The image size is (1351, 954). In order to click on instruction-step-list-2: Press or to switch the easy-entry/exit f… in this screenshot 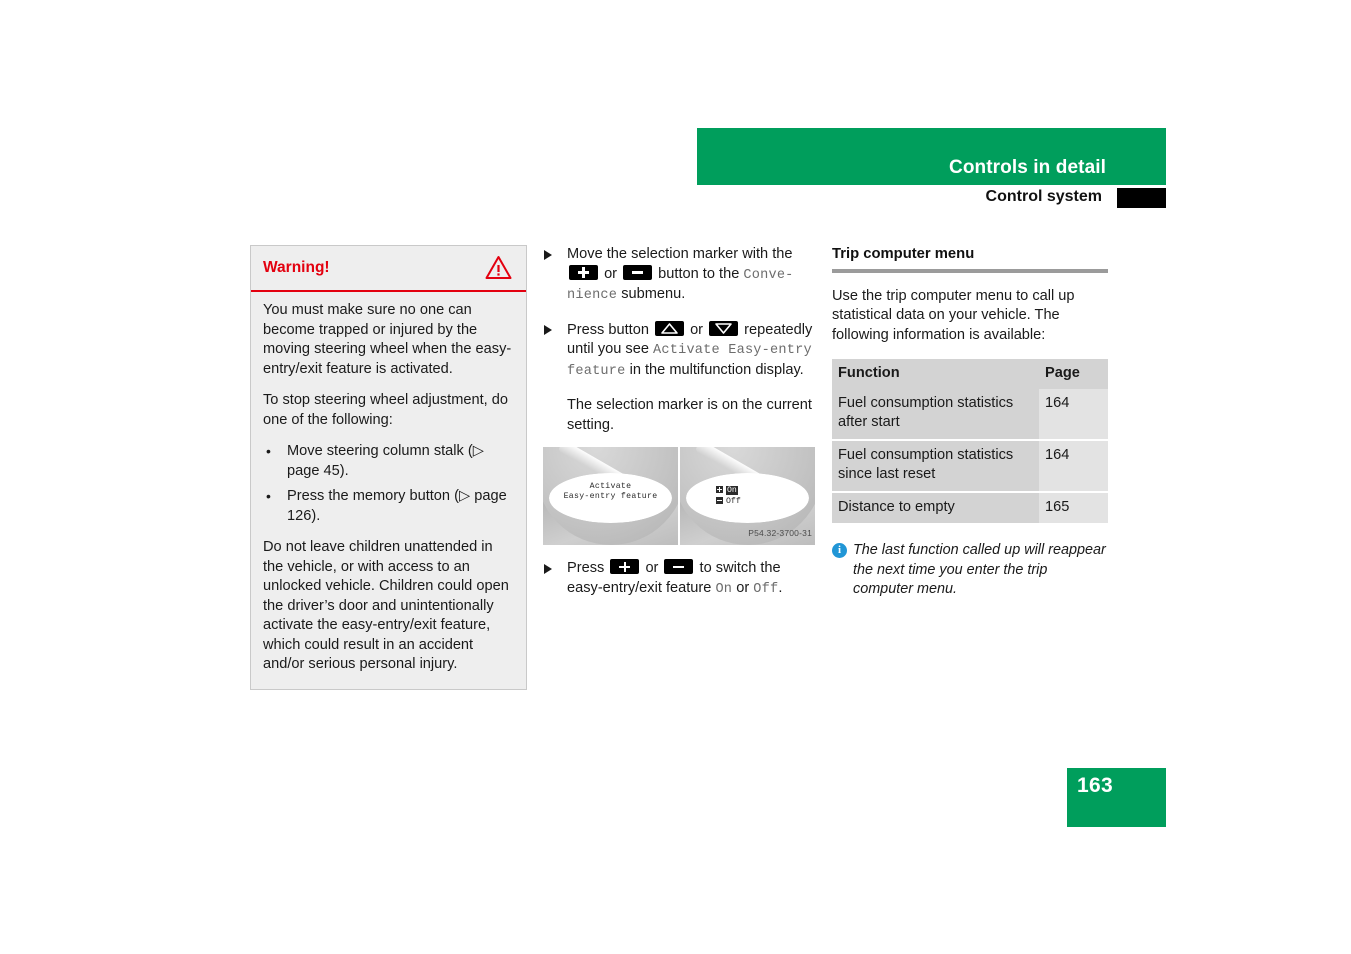, I will do `click(678, 579)`.